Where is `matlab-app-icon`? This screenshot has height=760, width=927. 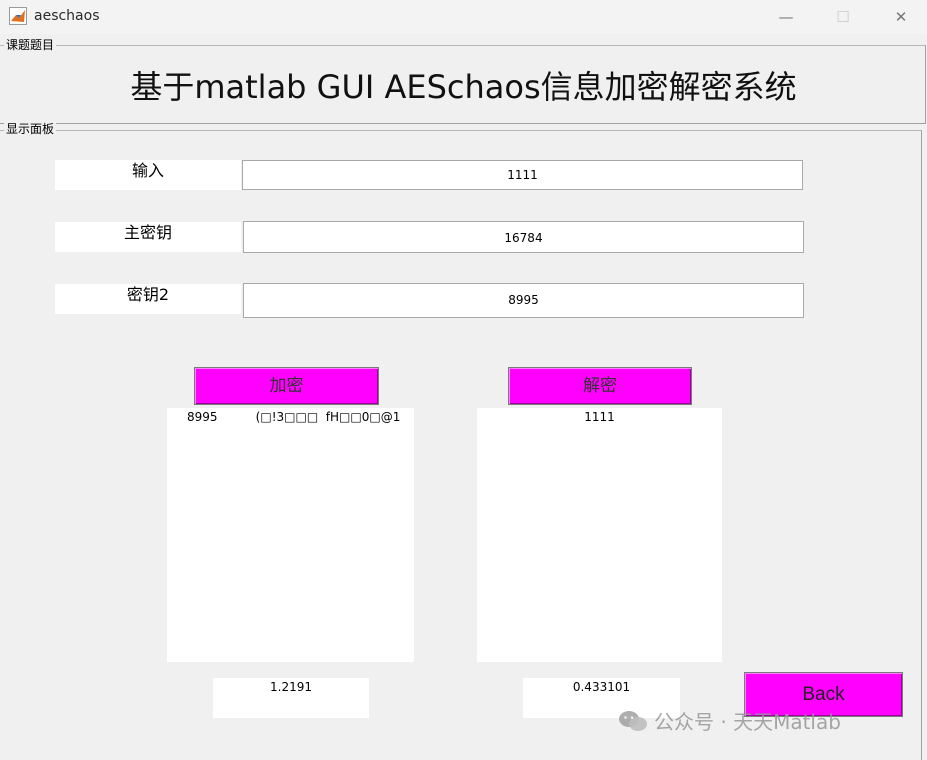
matlab-app-icon is located at coordinates (18, 16).